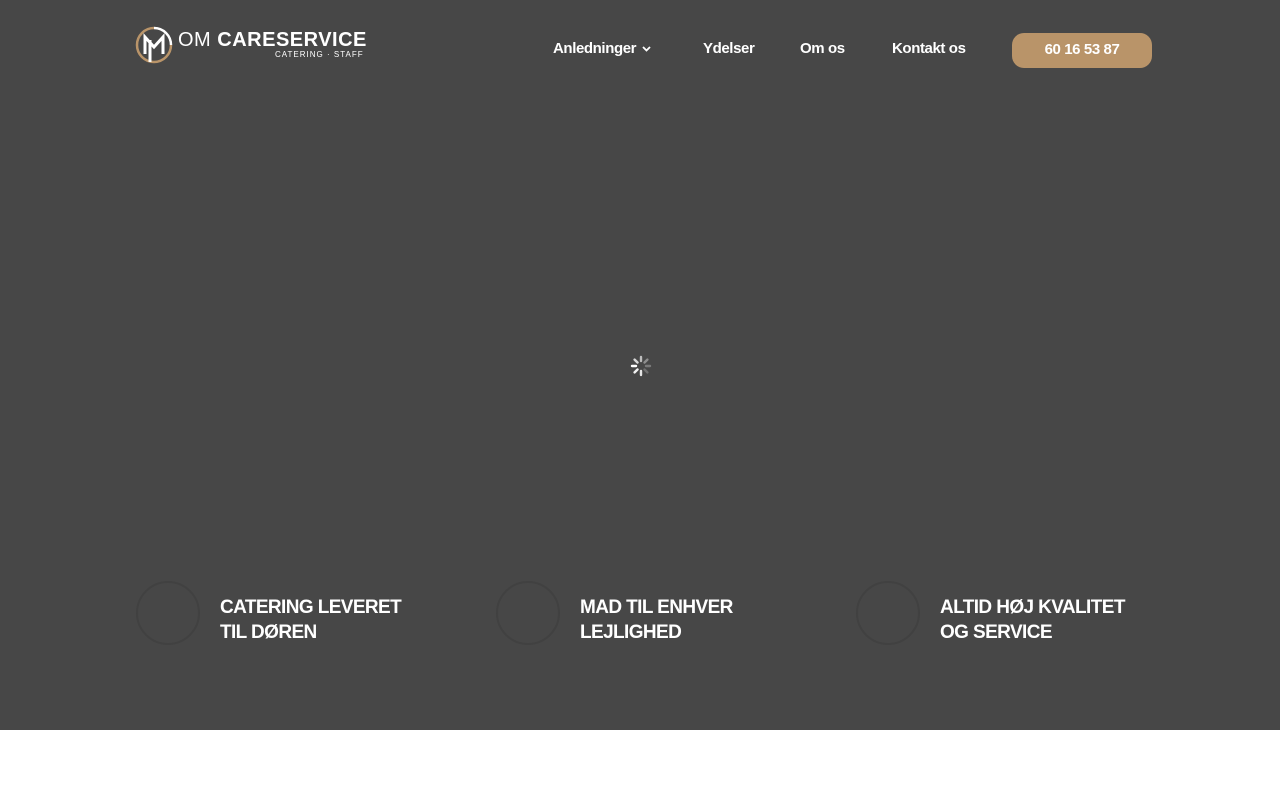 This screenshot has height=800, width=1280. Describe the element at coordinates (646, 49) in the screenshot. I see `chevron-down-icon` at that location.